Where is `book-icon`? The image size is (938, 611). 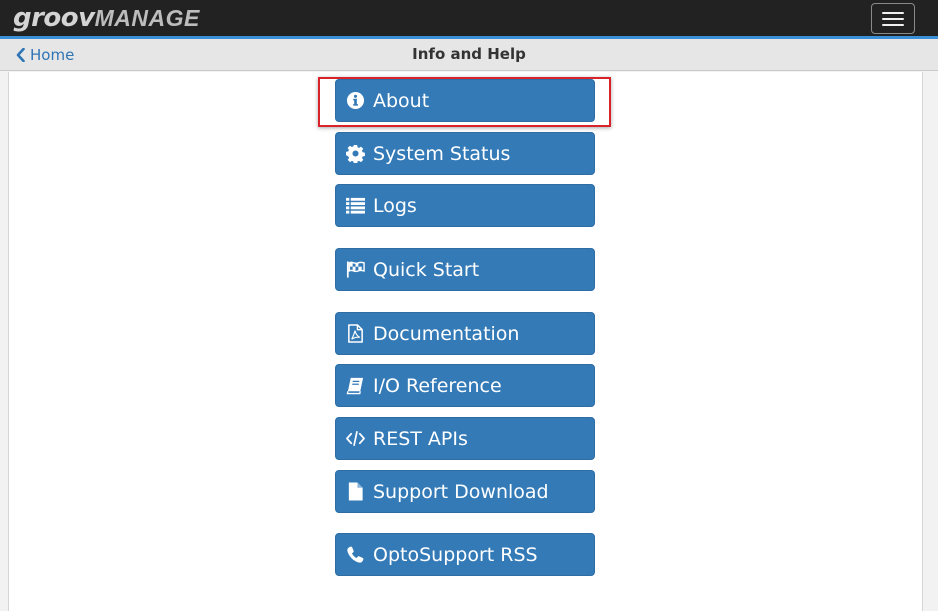 book-icon is located at coordinates (354, 385).